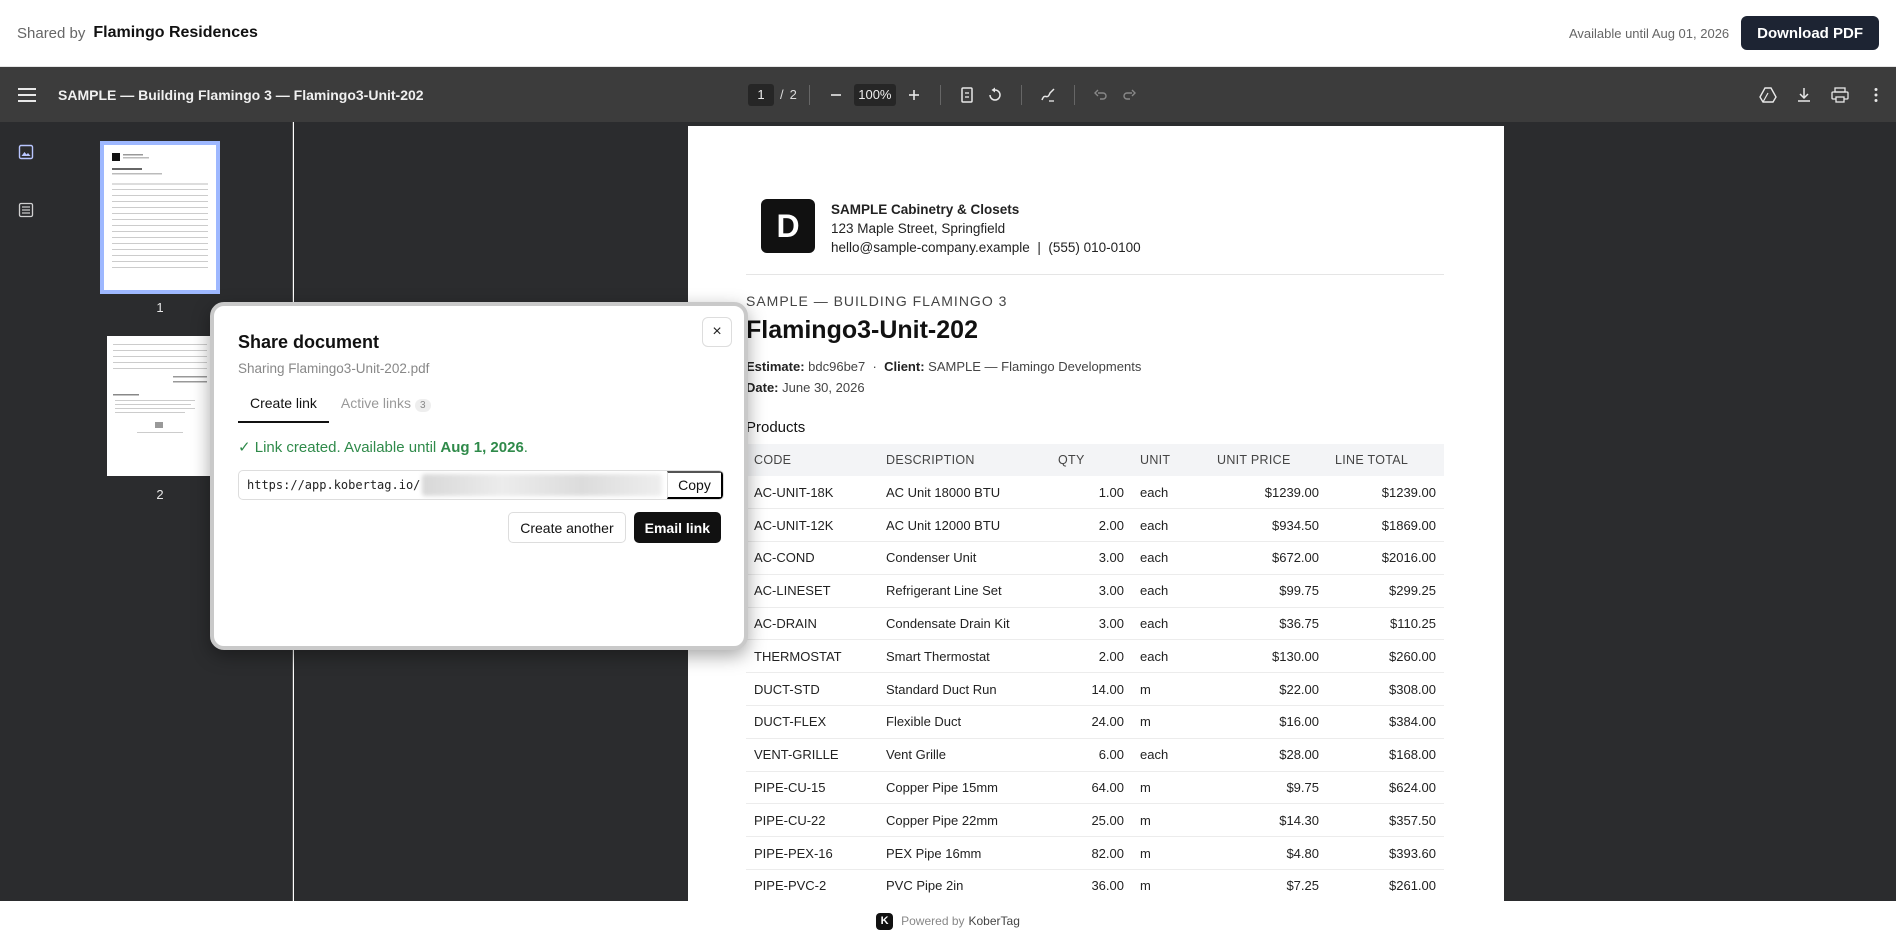  I want to click on close-icon: ×, so click(717, 332).